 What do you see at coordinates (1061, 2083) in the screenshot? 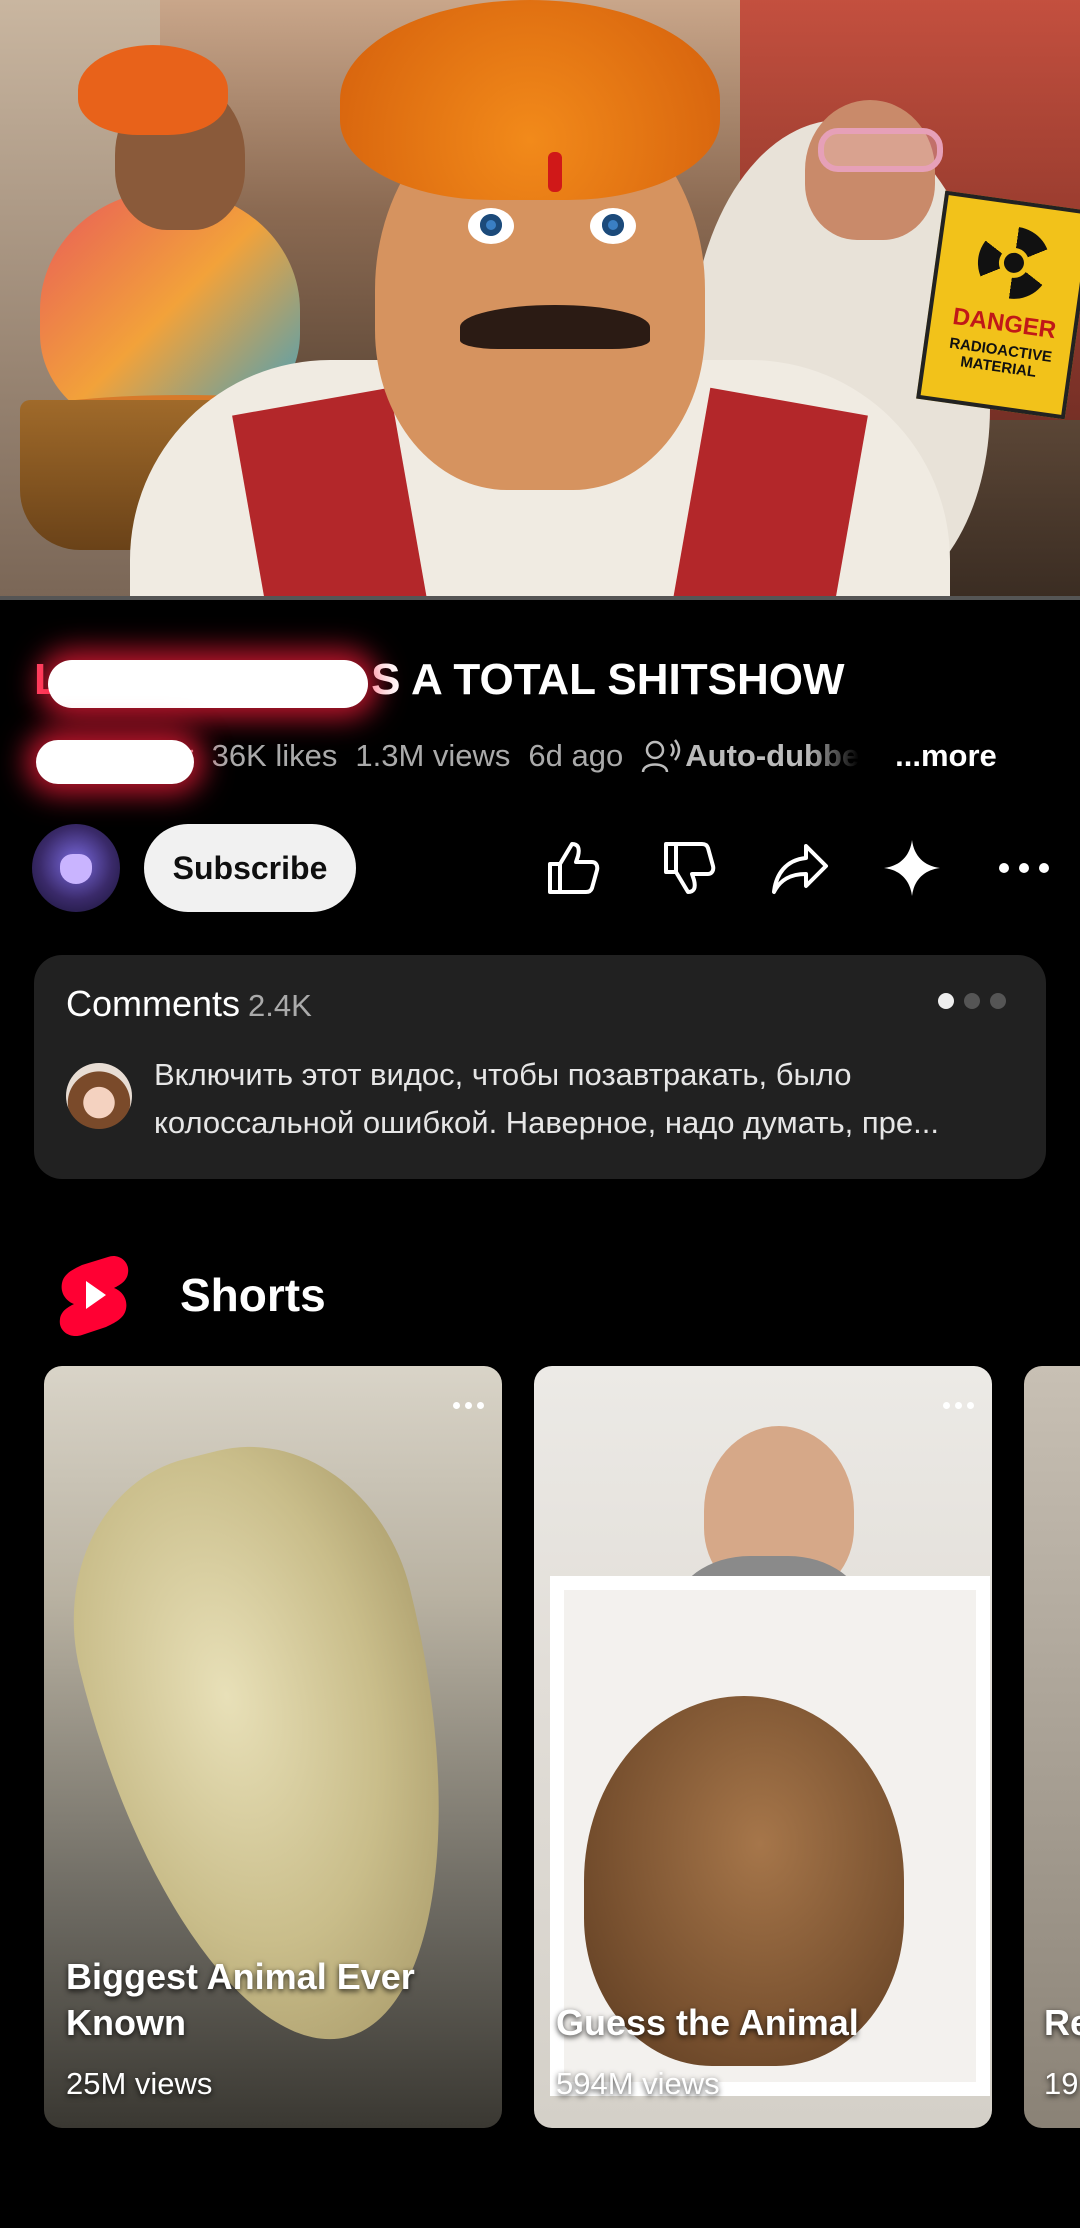
I see `short-views: 19` at bounding box center [1061, 2083].